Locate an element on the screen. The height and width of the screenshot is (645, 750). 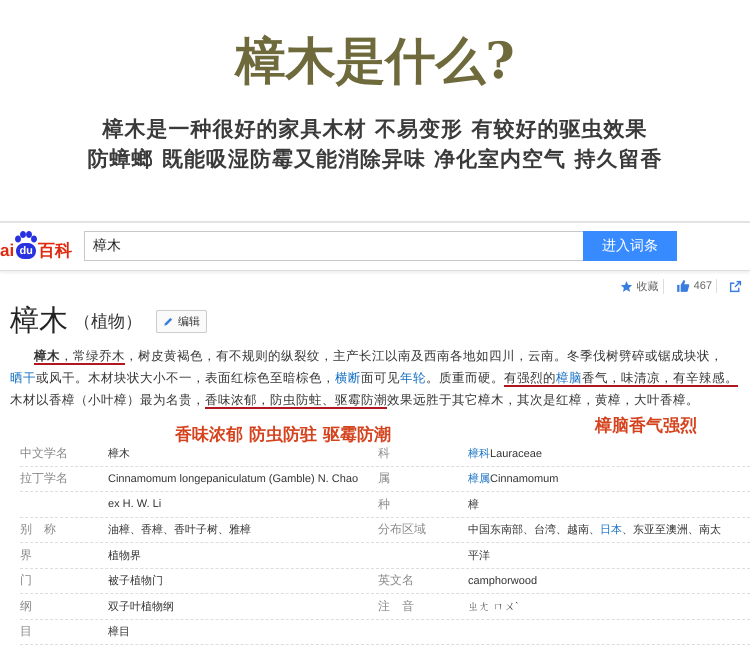
page-title: 樟木是什么? is located at coordinates (375, 61).